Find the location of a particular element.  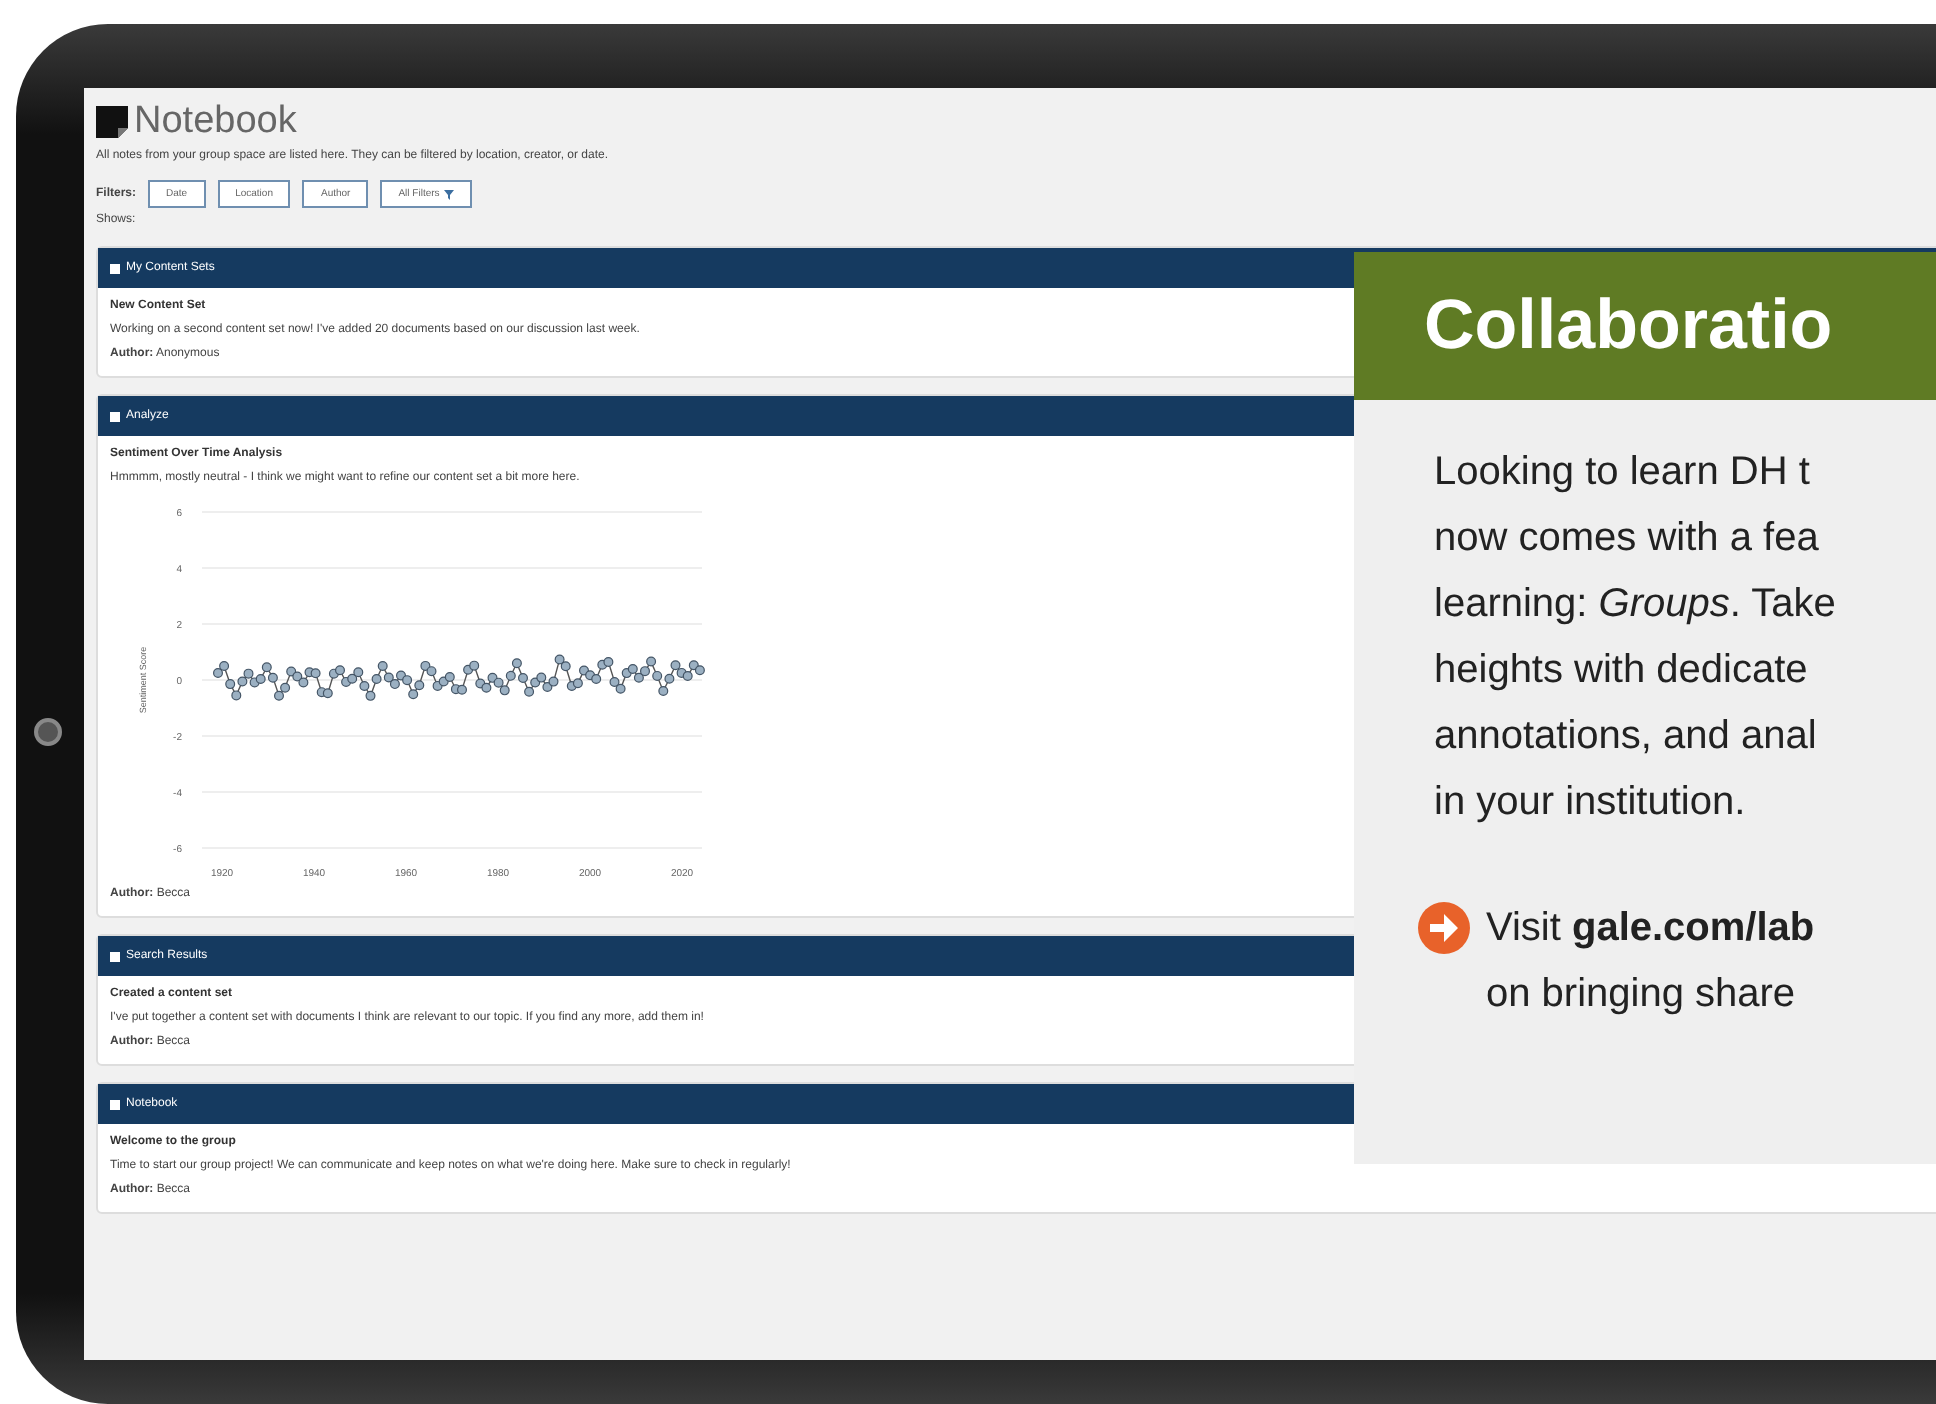

promo-link-line: Visit gale.com/lab is located at coordinates (1650, 929).